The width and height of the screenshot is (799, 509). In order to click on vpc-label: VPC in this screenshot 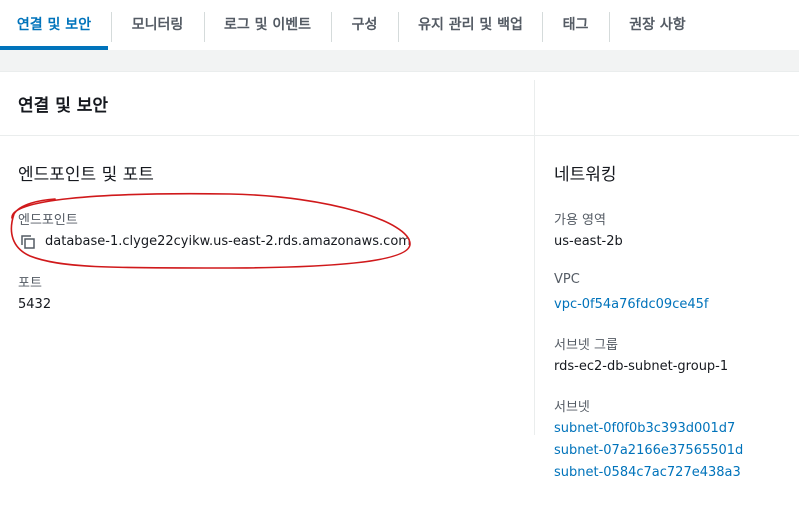, I will do `click(567, 279)`.